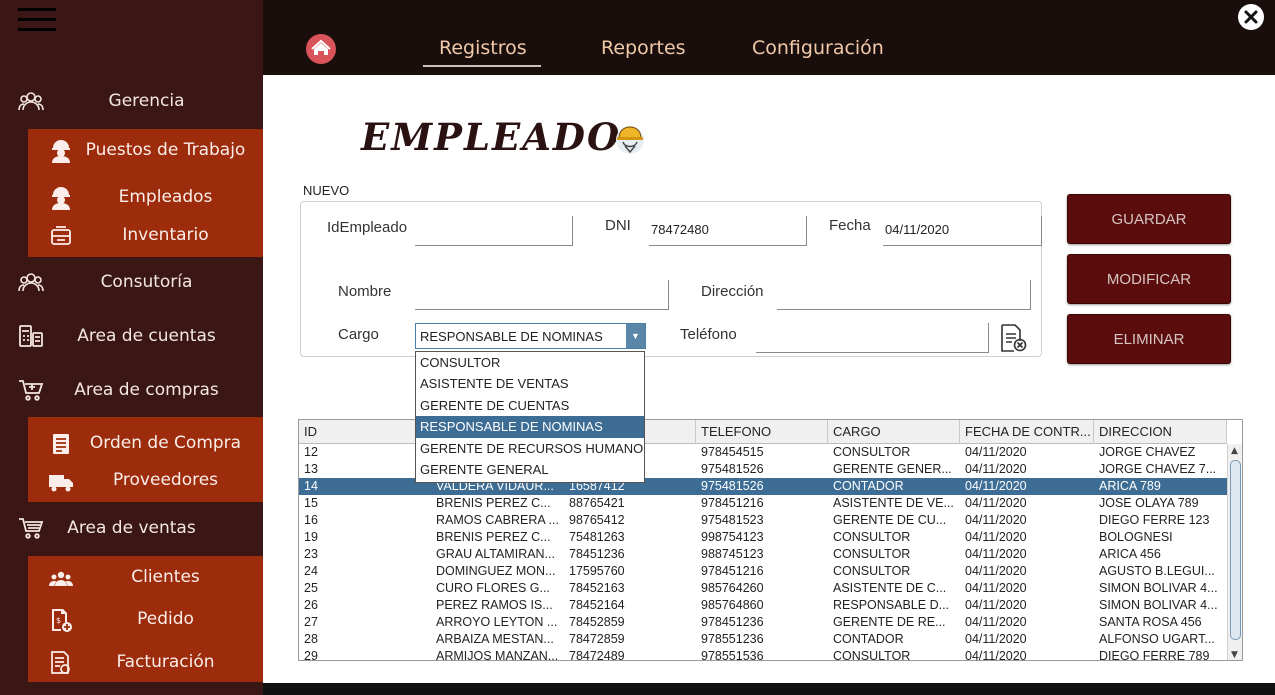 This screenshot has height=695, width=1275. What do you see at coordinates (1160, 432) in the screenshot?
I see `column-header: DIRECCION` at bounding box center [1160, 432].